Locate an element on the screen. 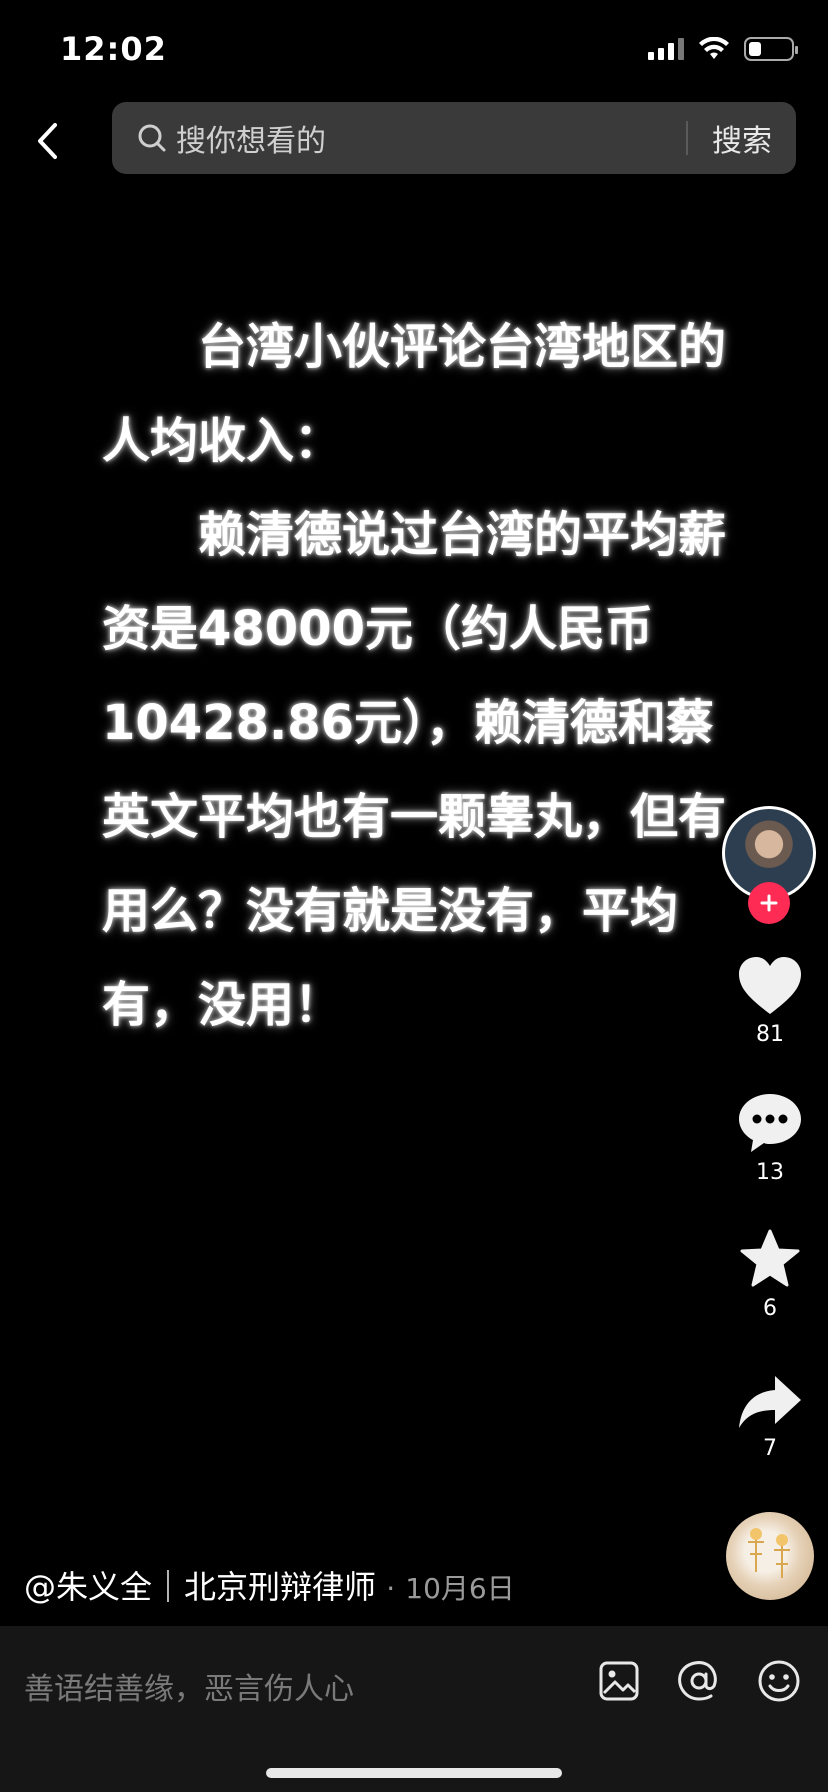 This screenshot has width=828, height=1792. home-indicator is located at coordinates (414, 1773).